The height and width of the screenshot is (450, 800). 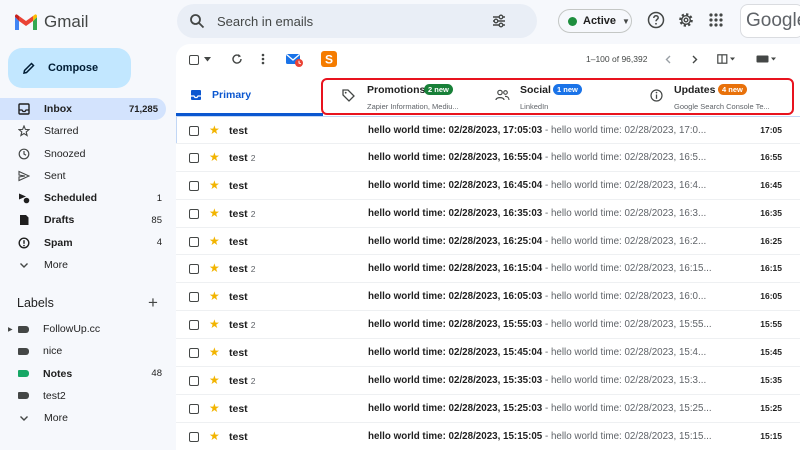 What do you see at coordinates (194, 60) in the screenshot?
I see `select-all-checkbox` at bounding box center [194, 60].